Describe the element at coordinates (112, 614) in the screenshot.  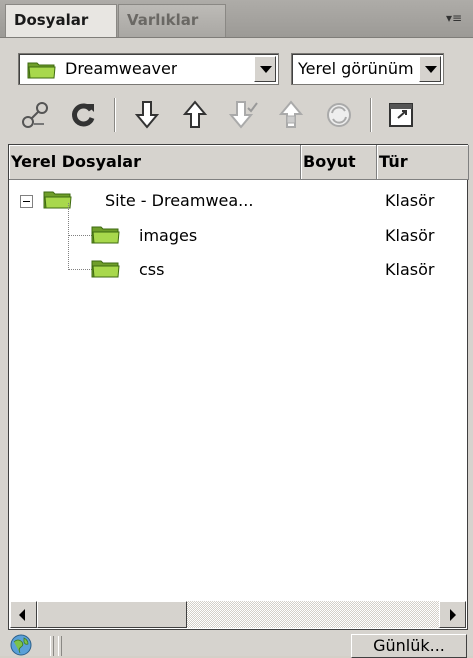
I see `scrollbar-thumb` at that location.